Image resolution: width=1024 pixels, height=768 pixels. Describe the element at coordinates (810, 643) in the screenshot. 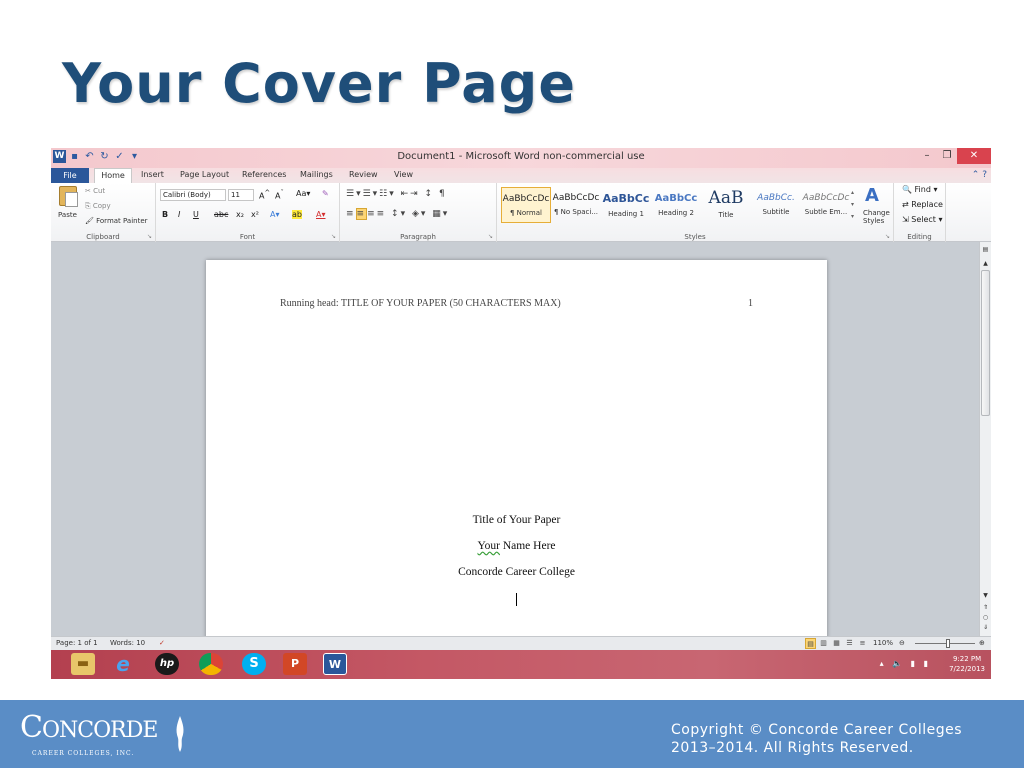

I see `print-layout-icon: ▤` at that location.